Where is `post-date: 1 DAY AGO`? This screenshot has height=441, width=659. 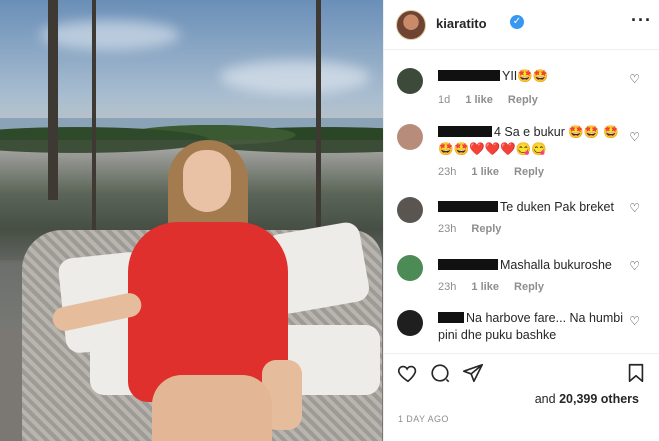
post-date: 1 DAY AGO is located at coordinates (423, 419).